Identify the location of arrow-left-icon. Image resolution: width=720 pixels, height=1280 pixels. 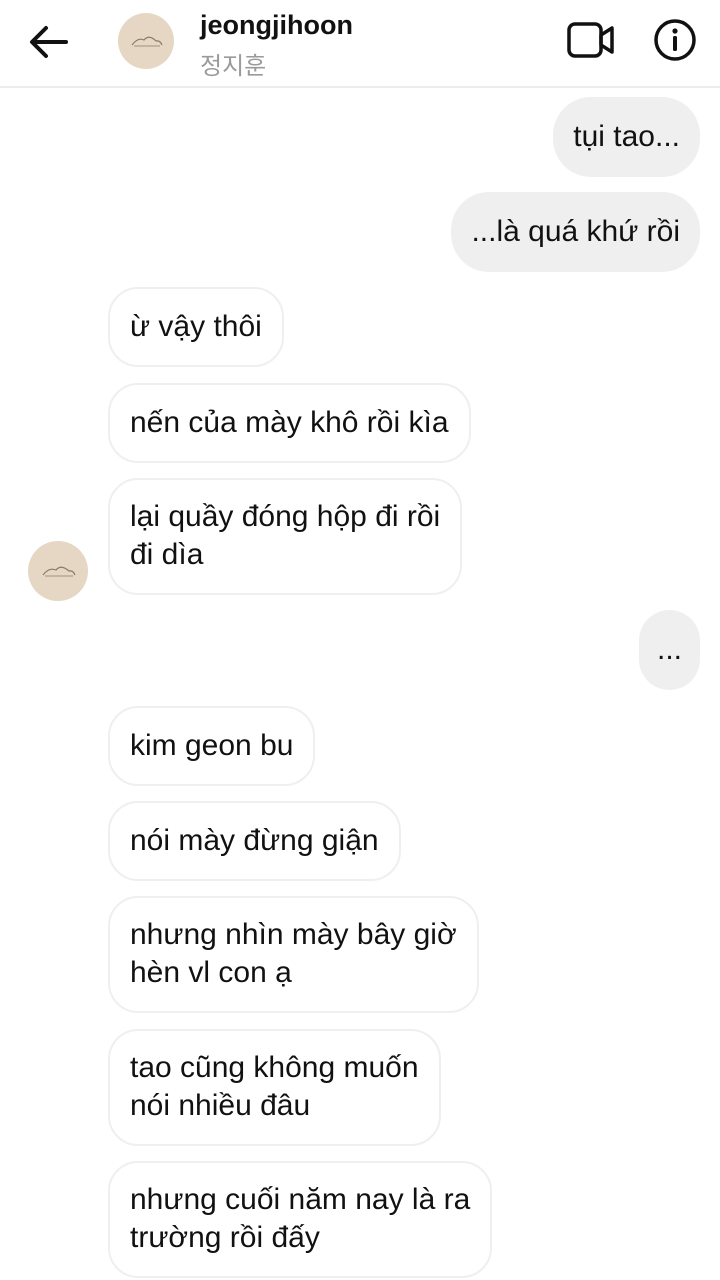
(49, 42).